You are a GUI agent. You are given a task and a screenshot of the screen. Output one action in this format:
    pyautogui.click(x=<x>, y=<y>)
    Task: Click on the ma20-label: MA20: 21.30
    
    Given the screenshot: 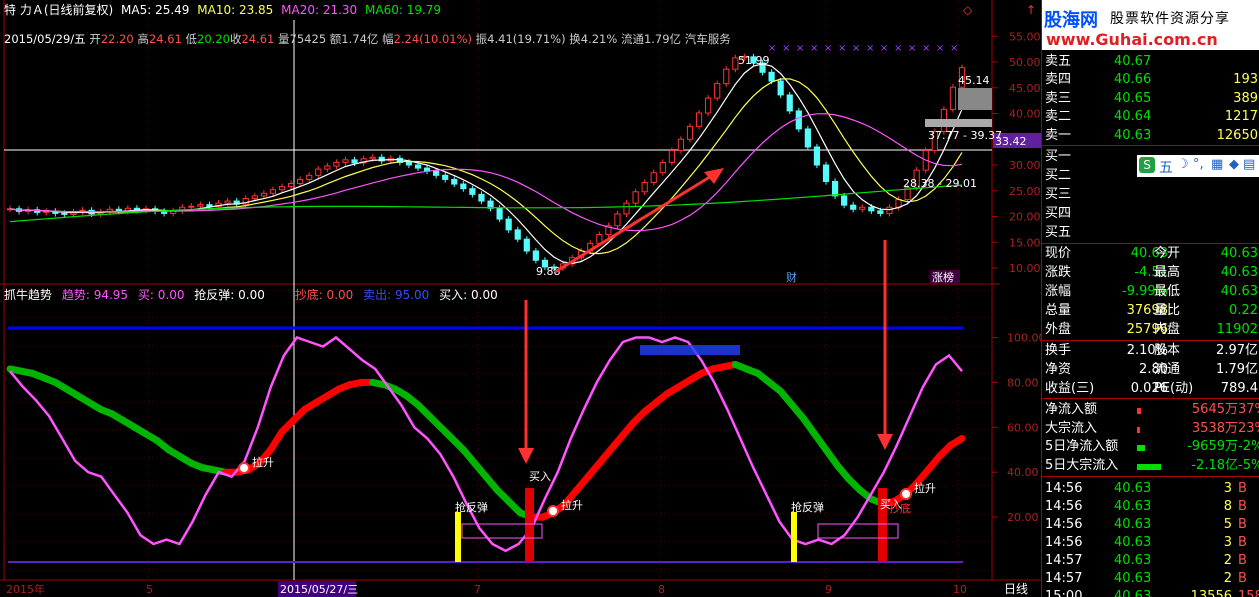 What is the action you would take?
    pyautogui.click(x=319, y=10)
    